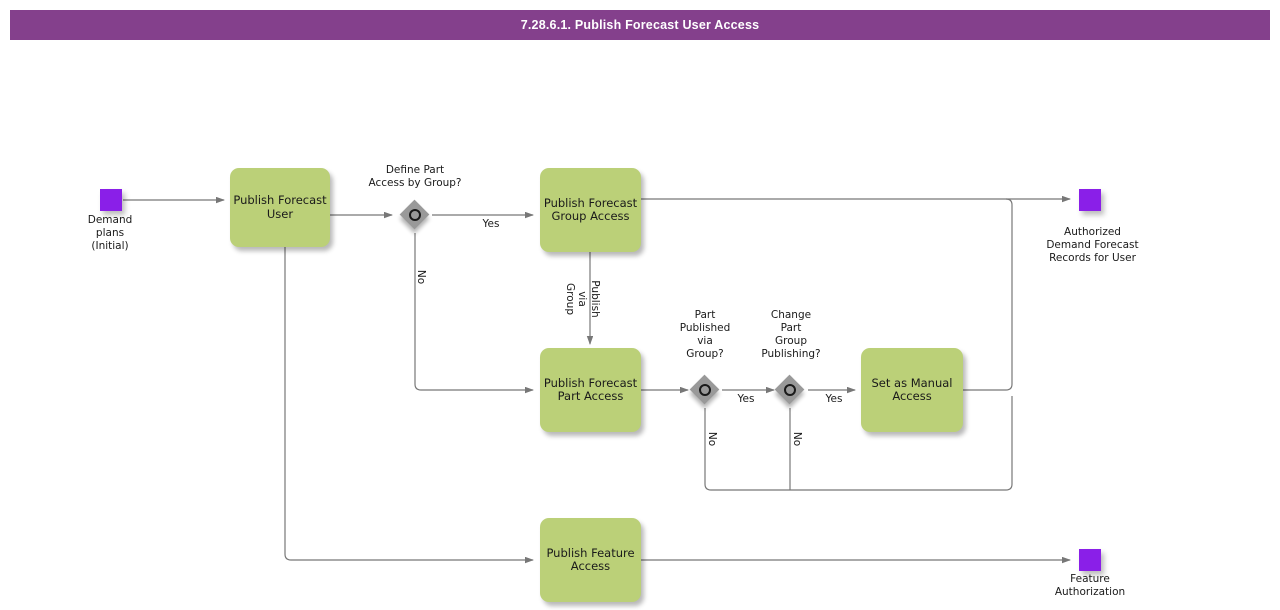 This screenshot has height=610, width=1280. I want to click on task-publish-forecast-group-access: Publish Forecast Group Access, so click(590, 210).